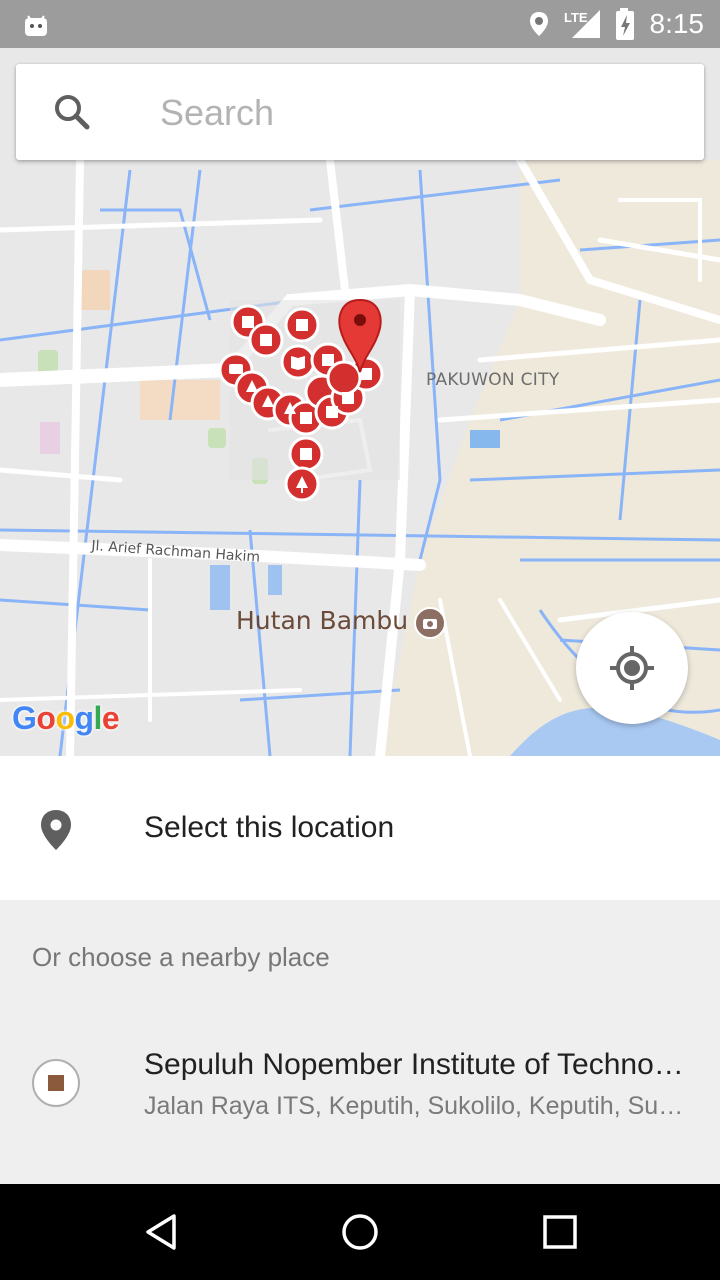 Image resolution: width=720 pixels, height=1280 pixels. I want to click on select-location-row: Select this location, so click(360, 828).